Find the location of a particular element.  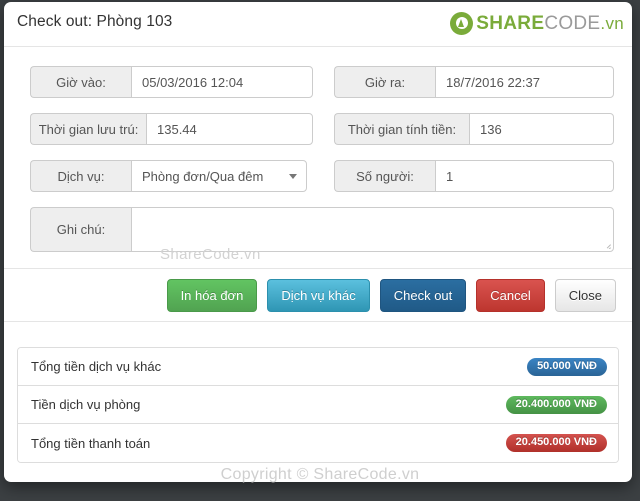

status-badge: 20.450.000 VNĐ is located at coordinates (556, 443).